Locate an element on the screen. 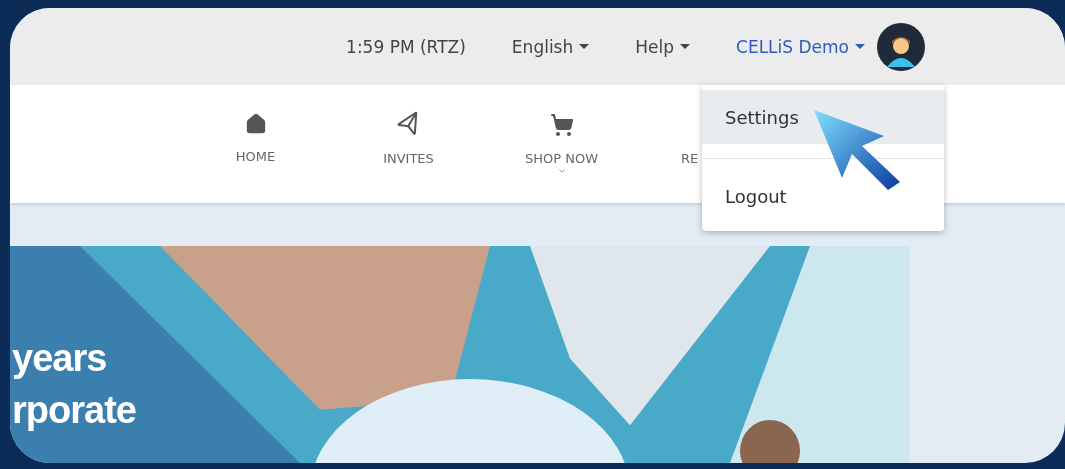 The image size is (1065, 469). menu-item: Settings is located at coordinates (823, 117).